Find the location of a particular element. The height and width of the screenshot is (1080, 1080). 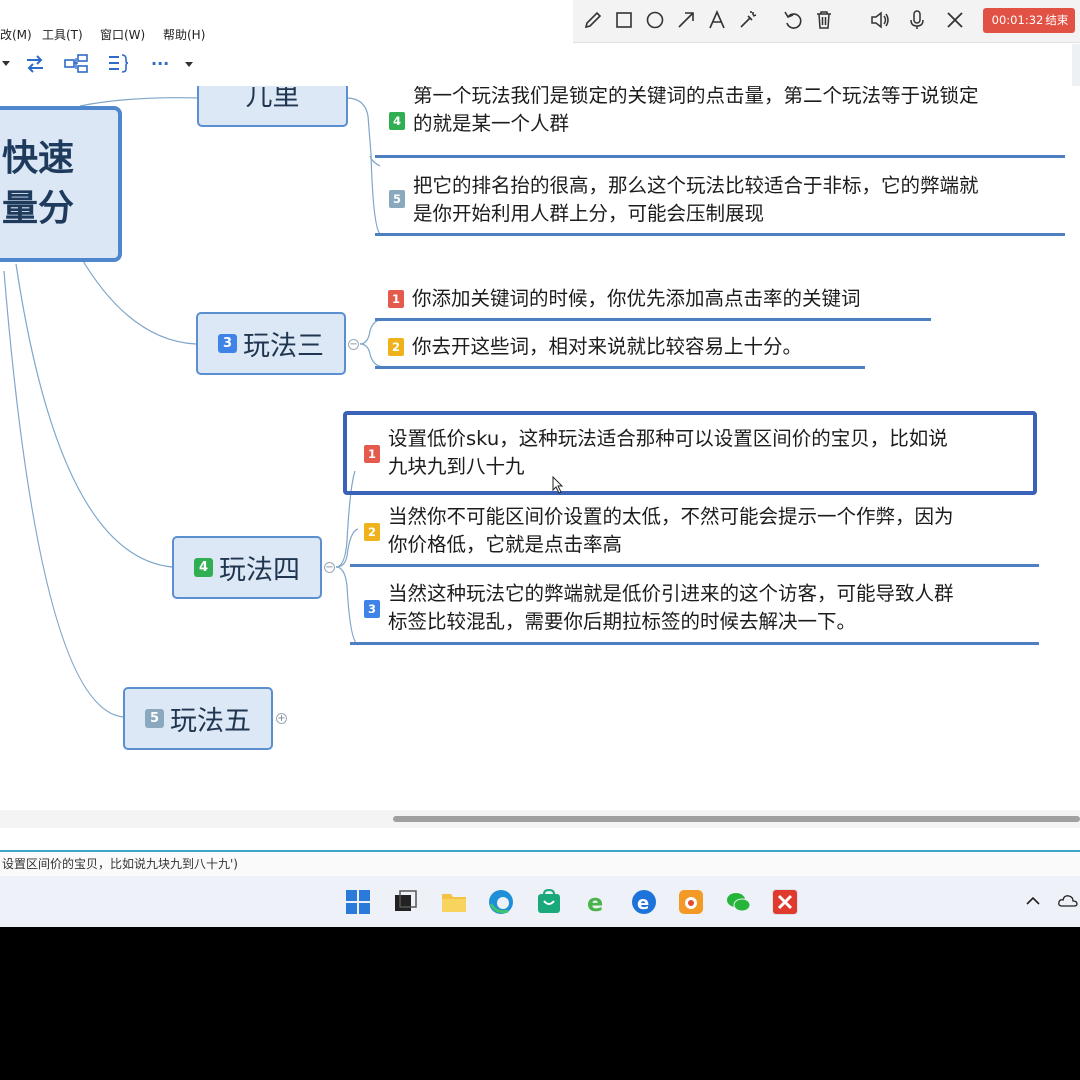

branch-2-label: 儿里 is located at coordinates (272, 97).